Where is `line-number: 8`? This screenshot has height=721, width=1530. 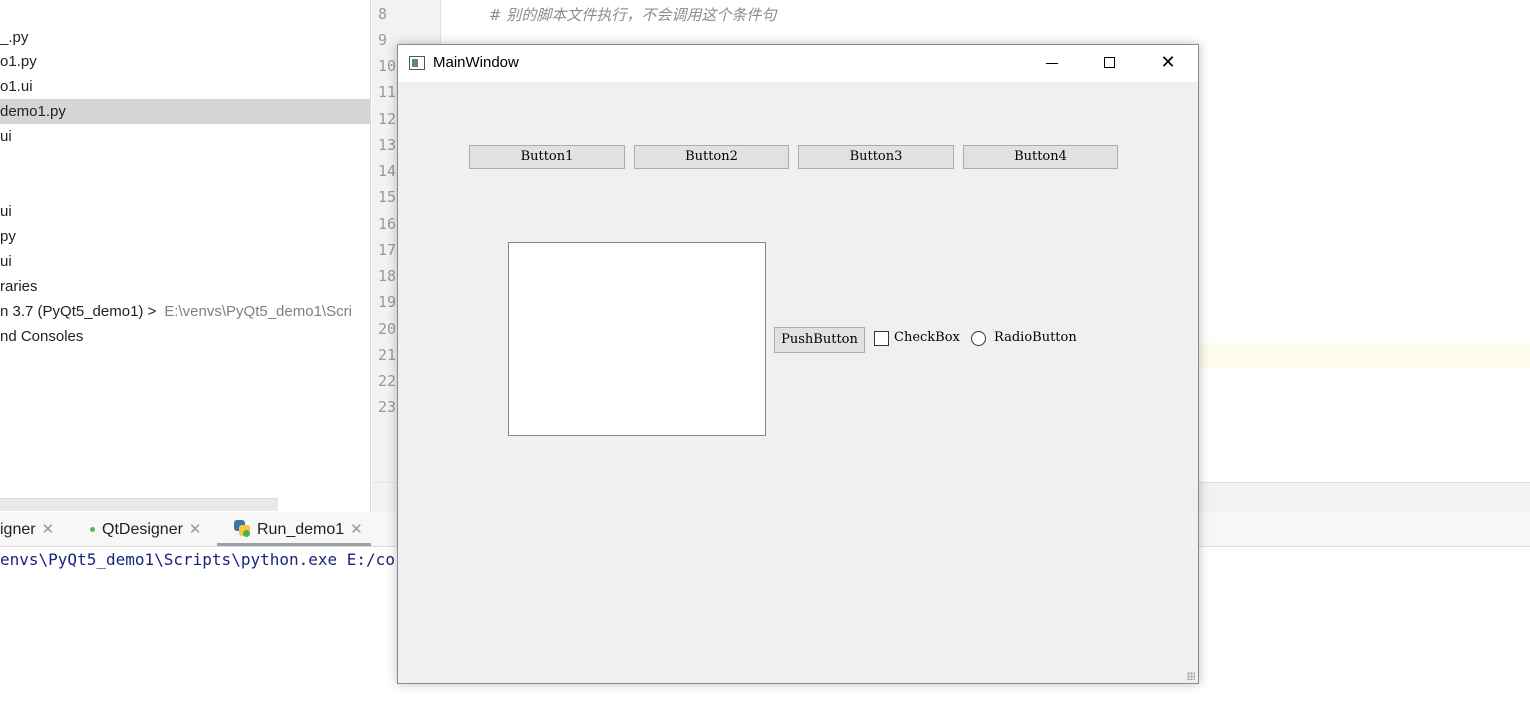
line-number: 8 is located at coordinates (383, 14).